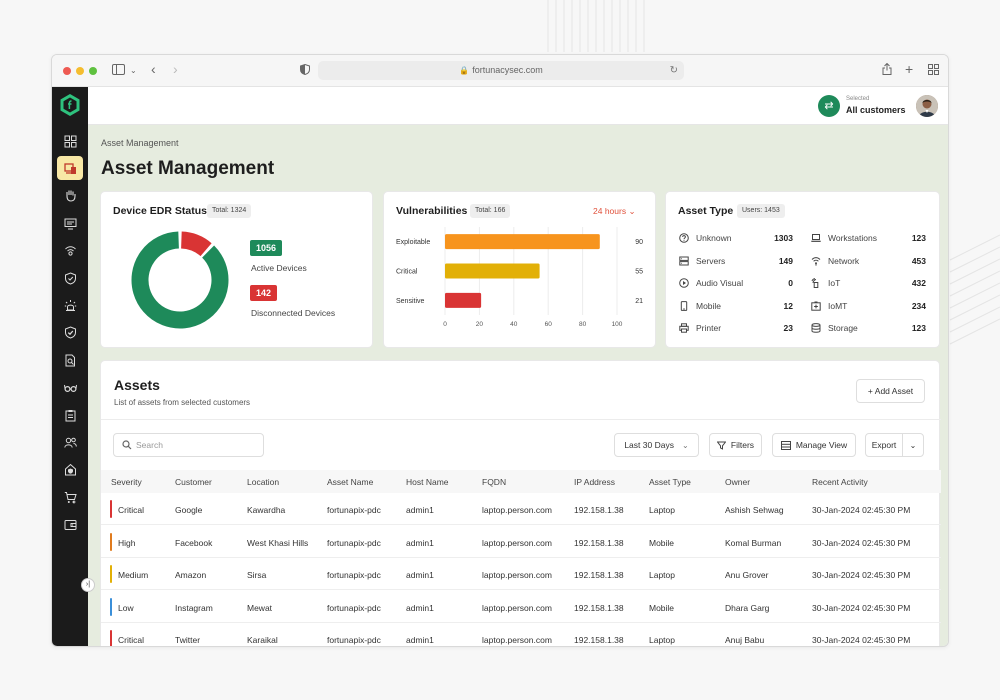  What do you see at coordinates (67, 71) in the screenshot?
I see `close-window-button` at bounding box center [67, 71].